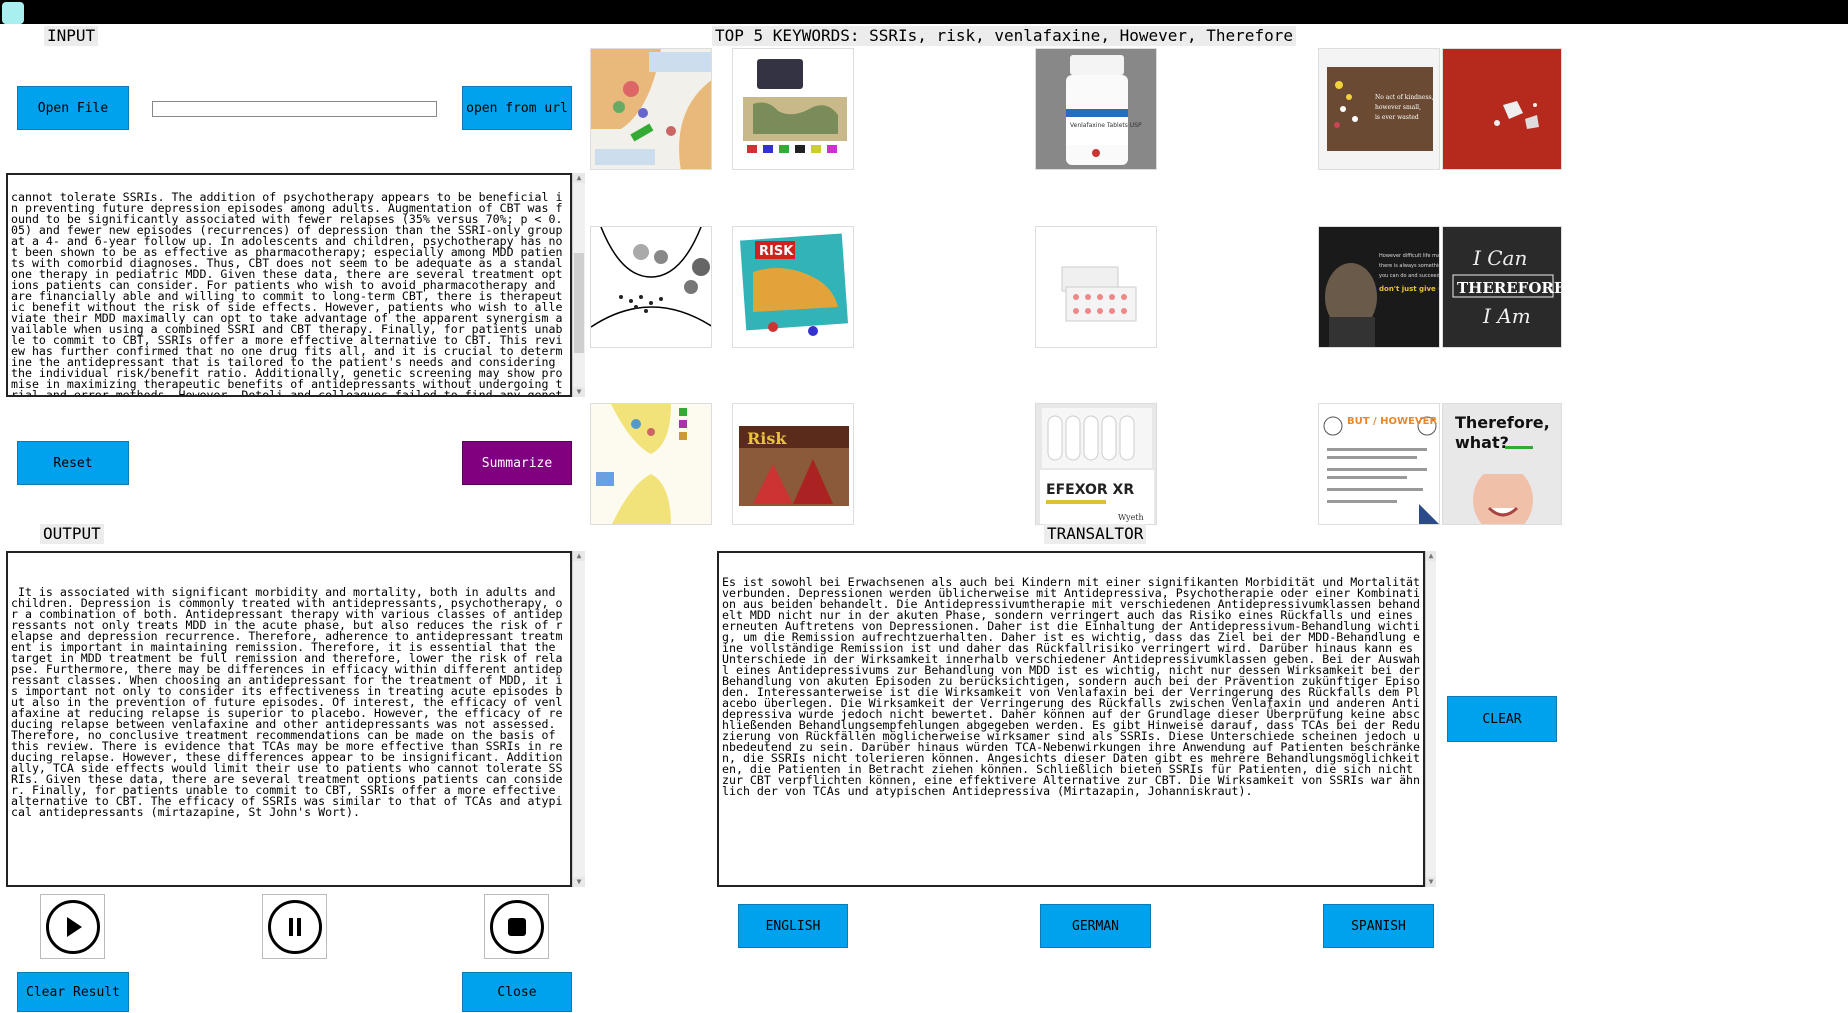 The width and height of the screenshot is (1848, 1013). Describe the element at coordinates (1131, 517) in the screenshot. I see `wyeth-label: Wyeth` at that location.